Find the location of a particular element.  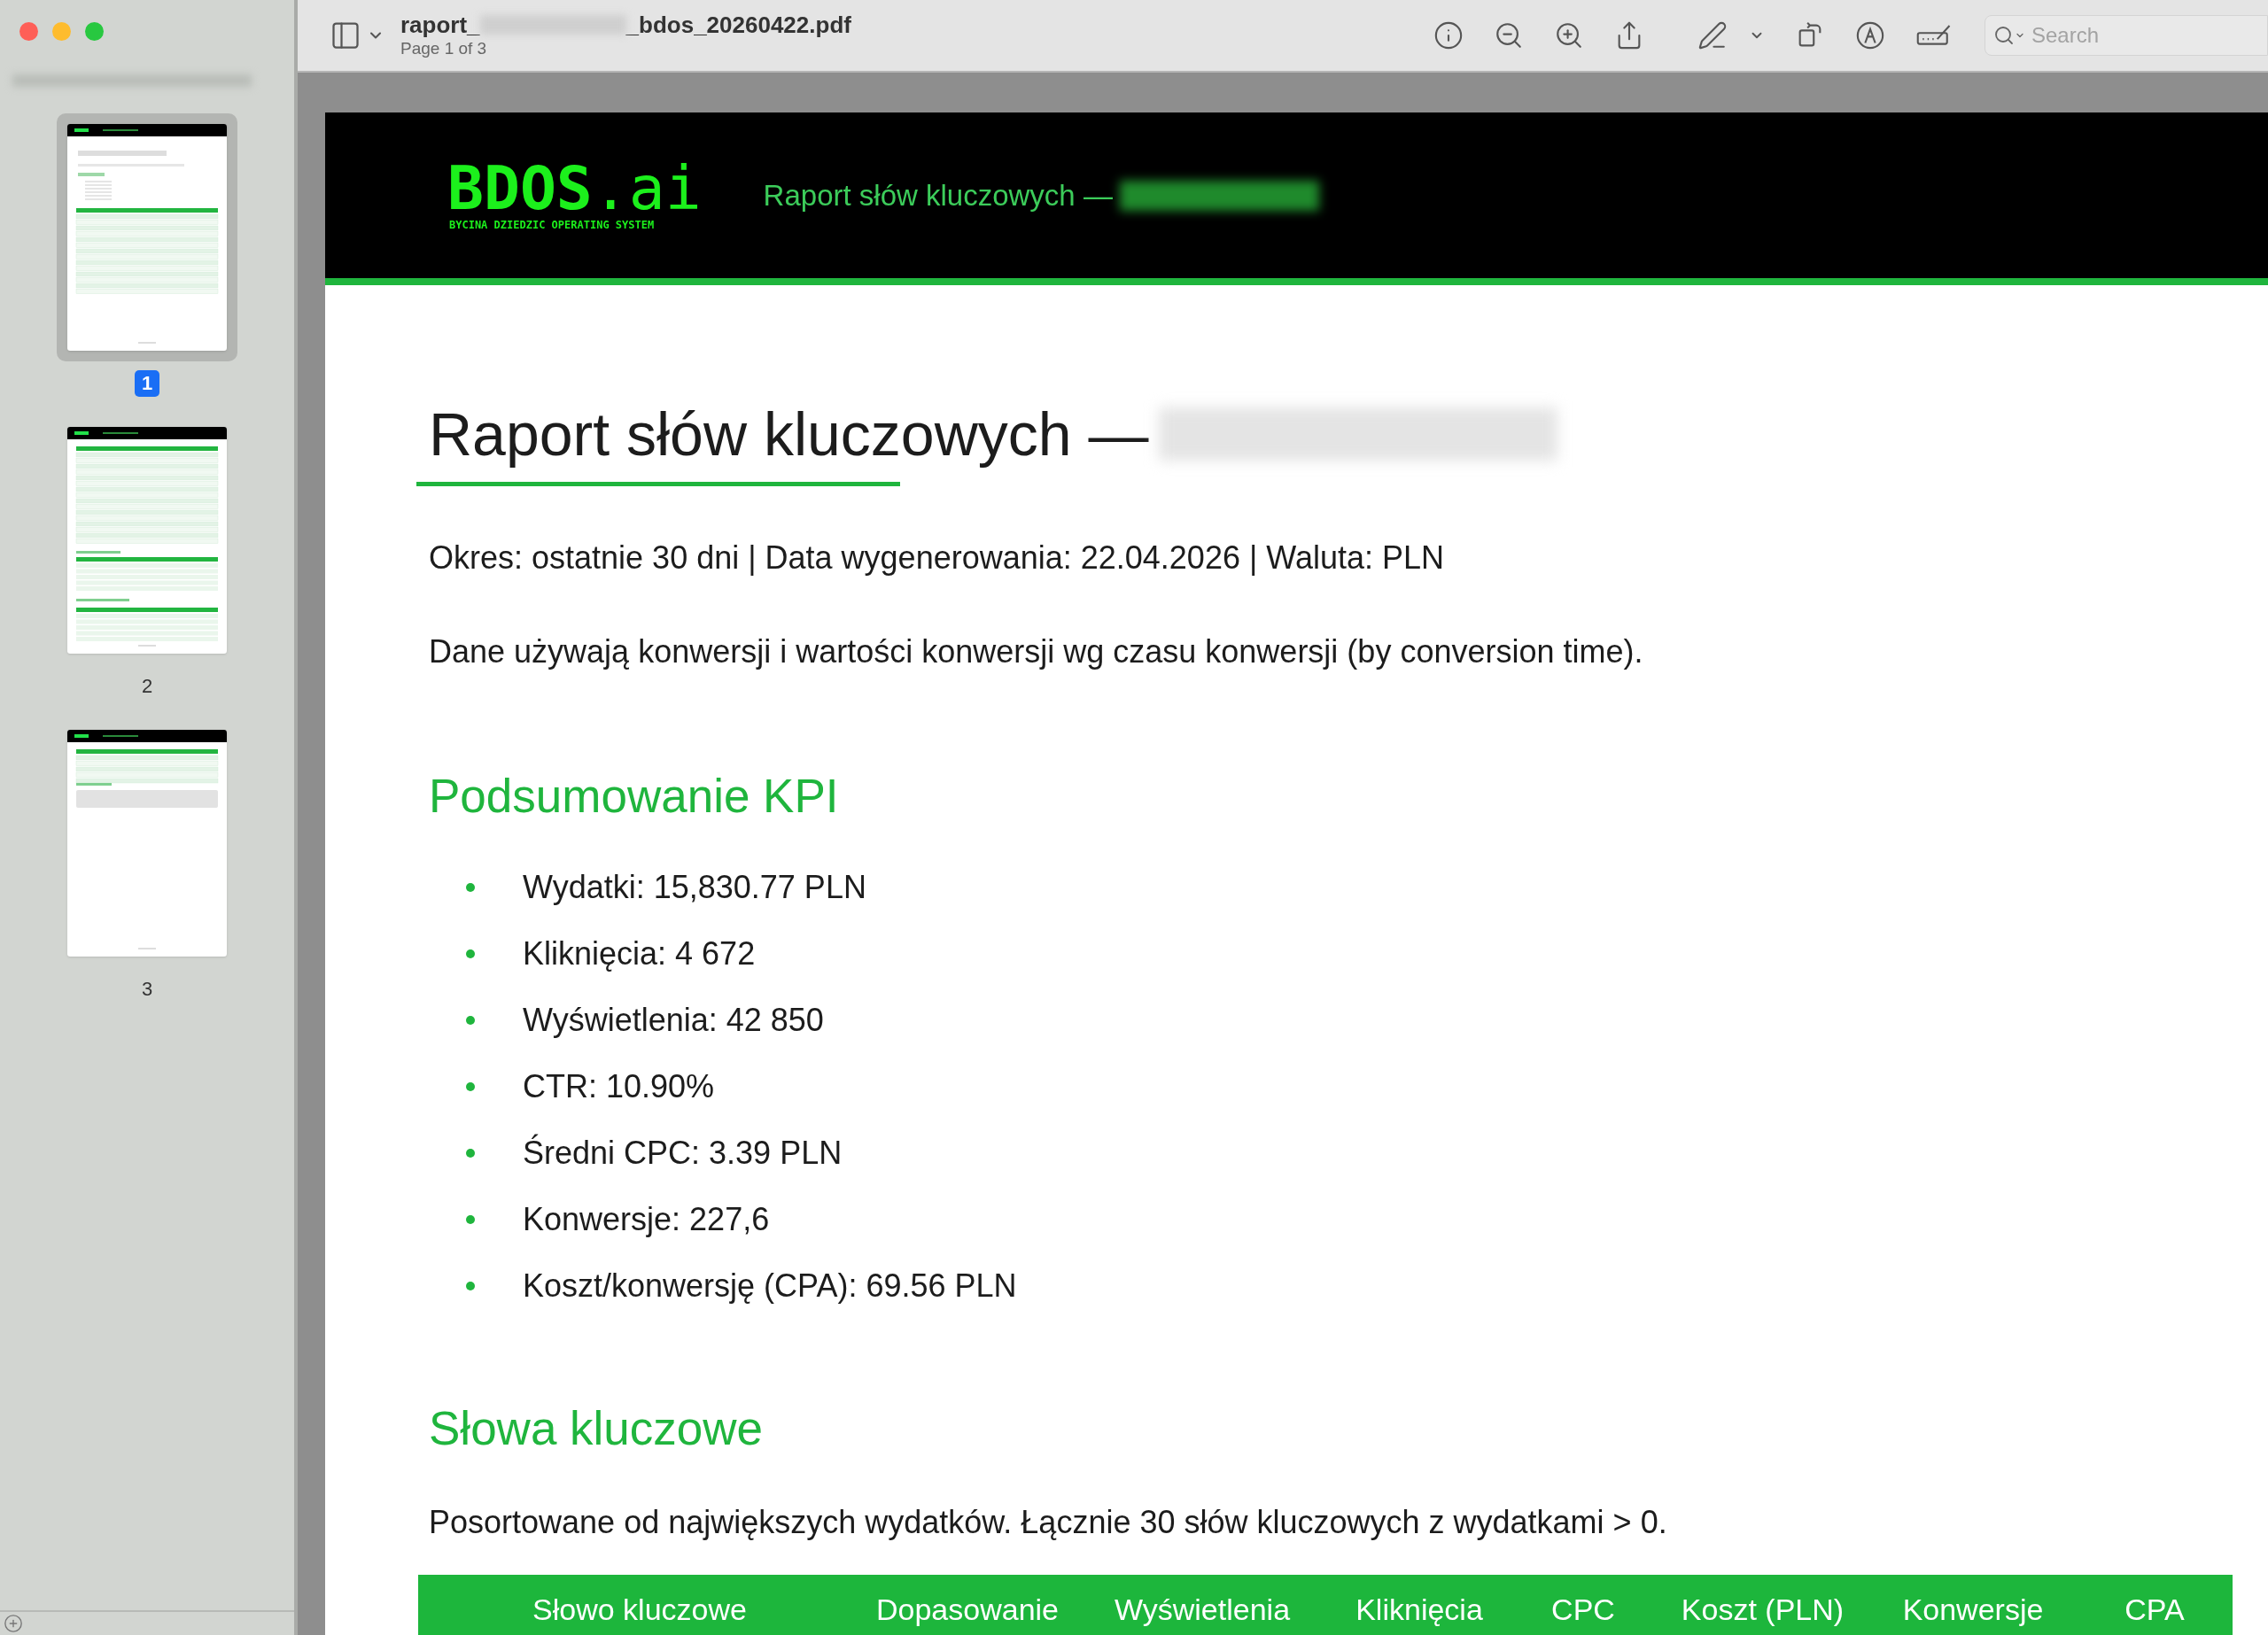

section-heading: Słowa kluczowe is located at coordinates (597, 1428).